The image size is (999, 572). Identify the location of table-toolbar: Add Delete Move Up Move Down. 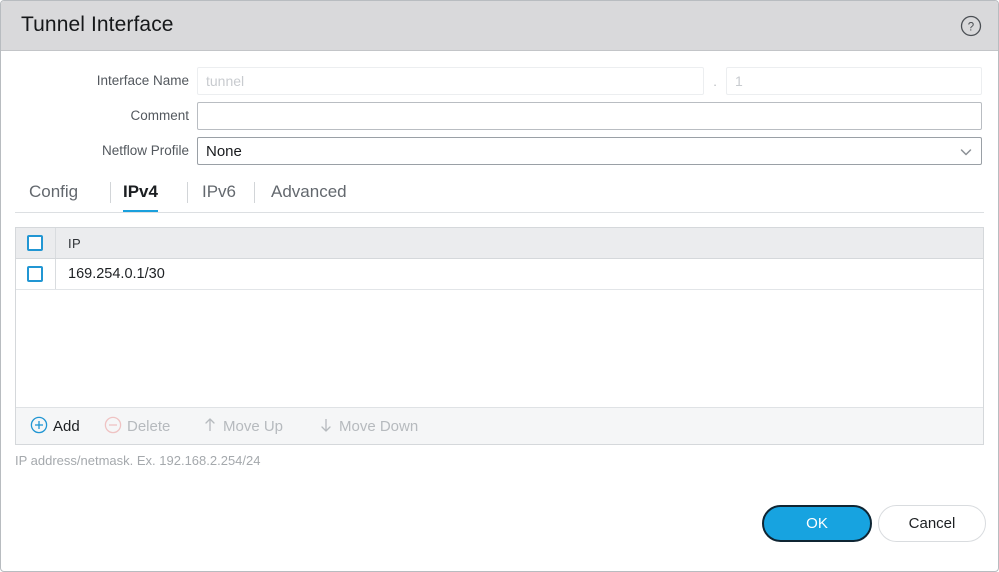
(499, 425).